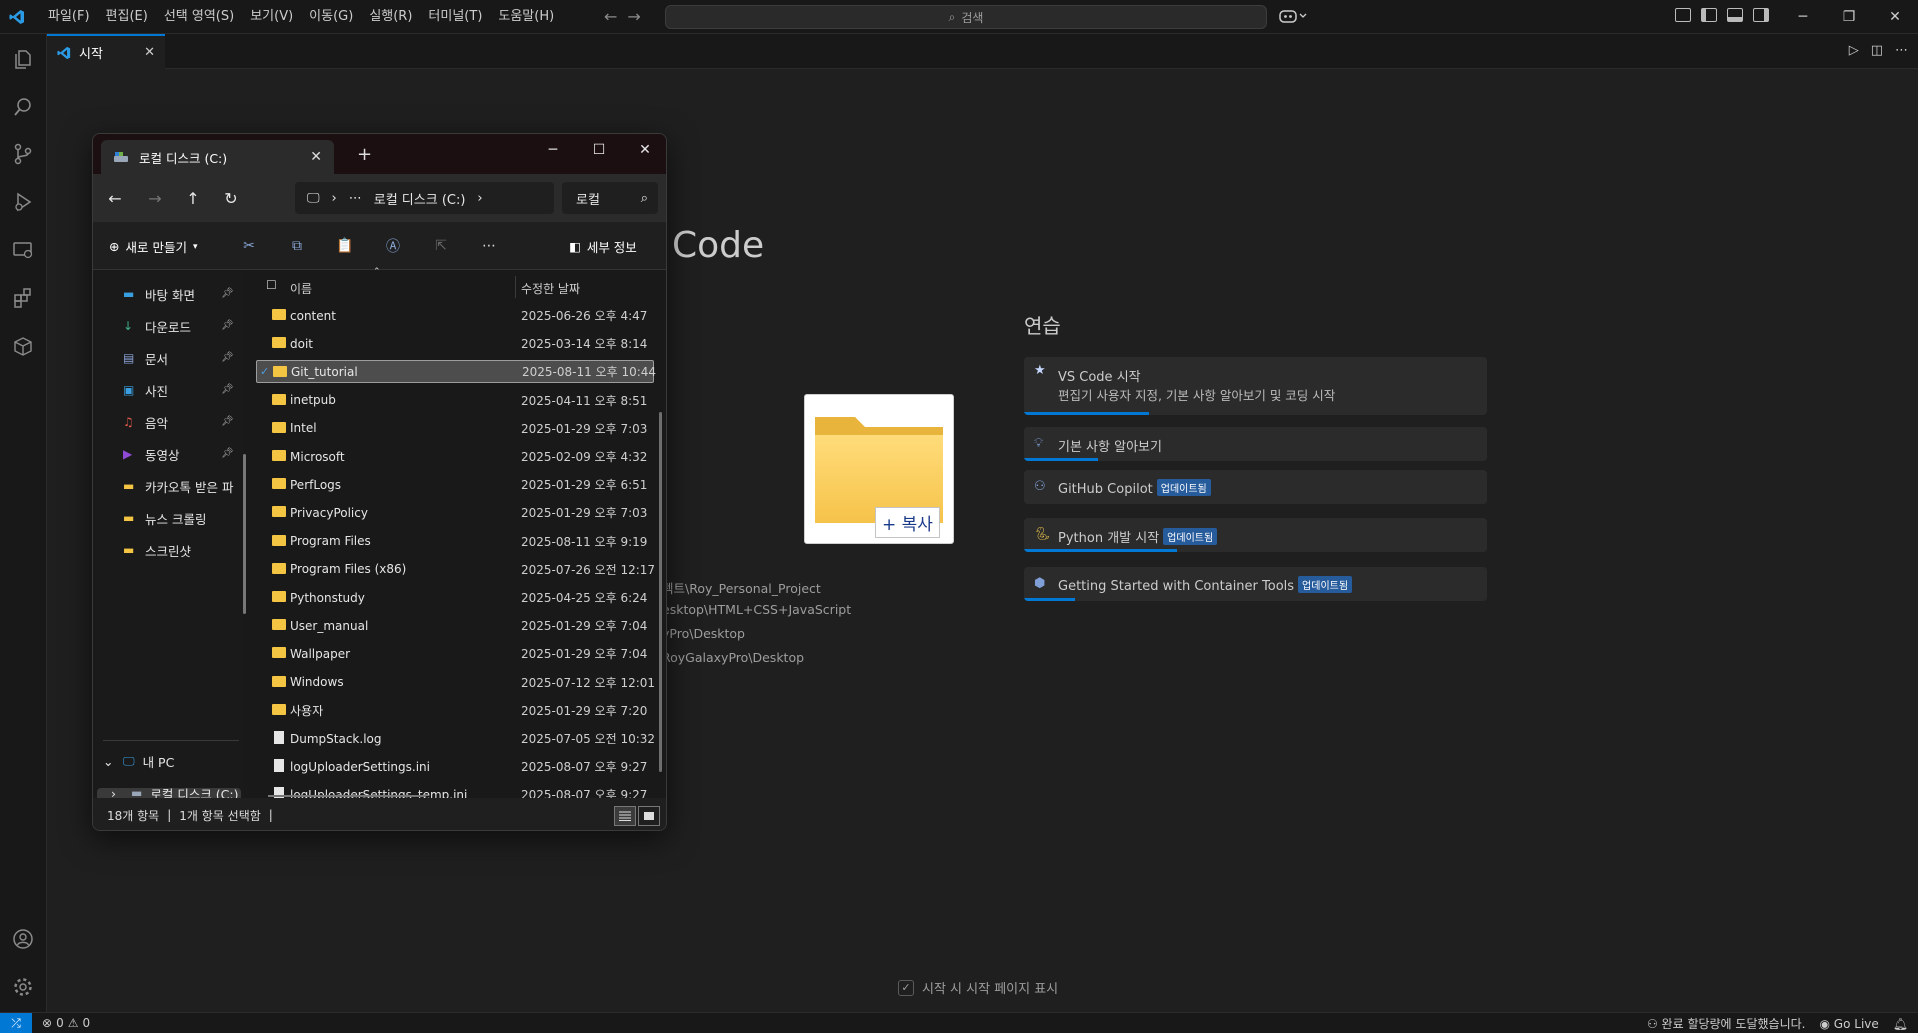 The height and width of the screenshot is (1033, 1918). I want to click on explorer-search-input: 로컬 ⌕, so click(610, 198).